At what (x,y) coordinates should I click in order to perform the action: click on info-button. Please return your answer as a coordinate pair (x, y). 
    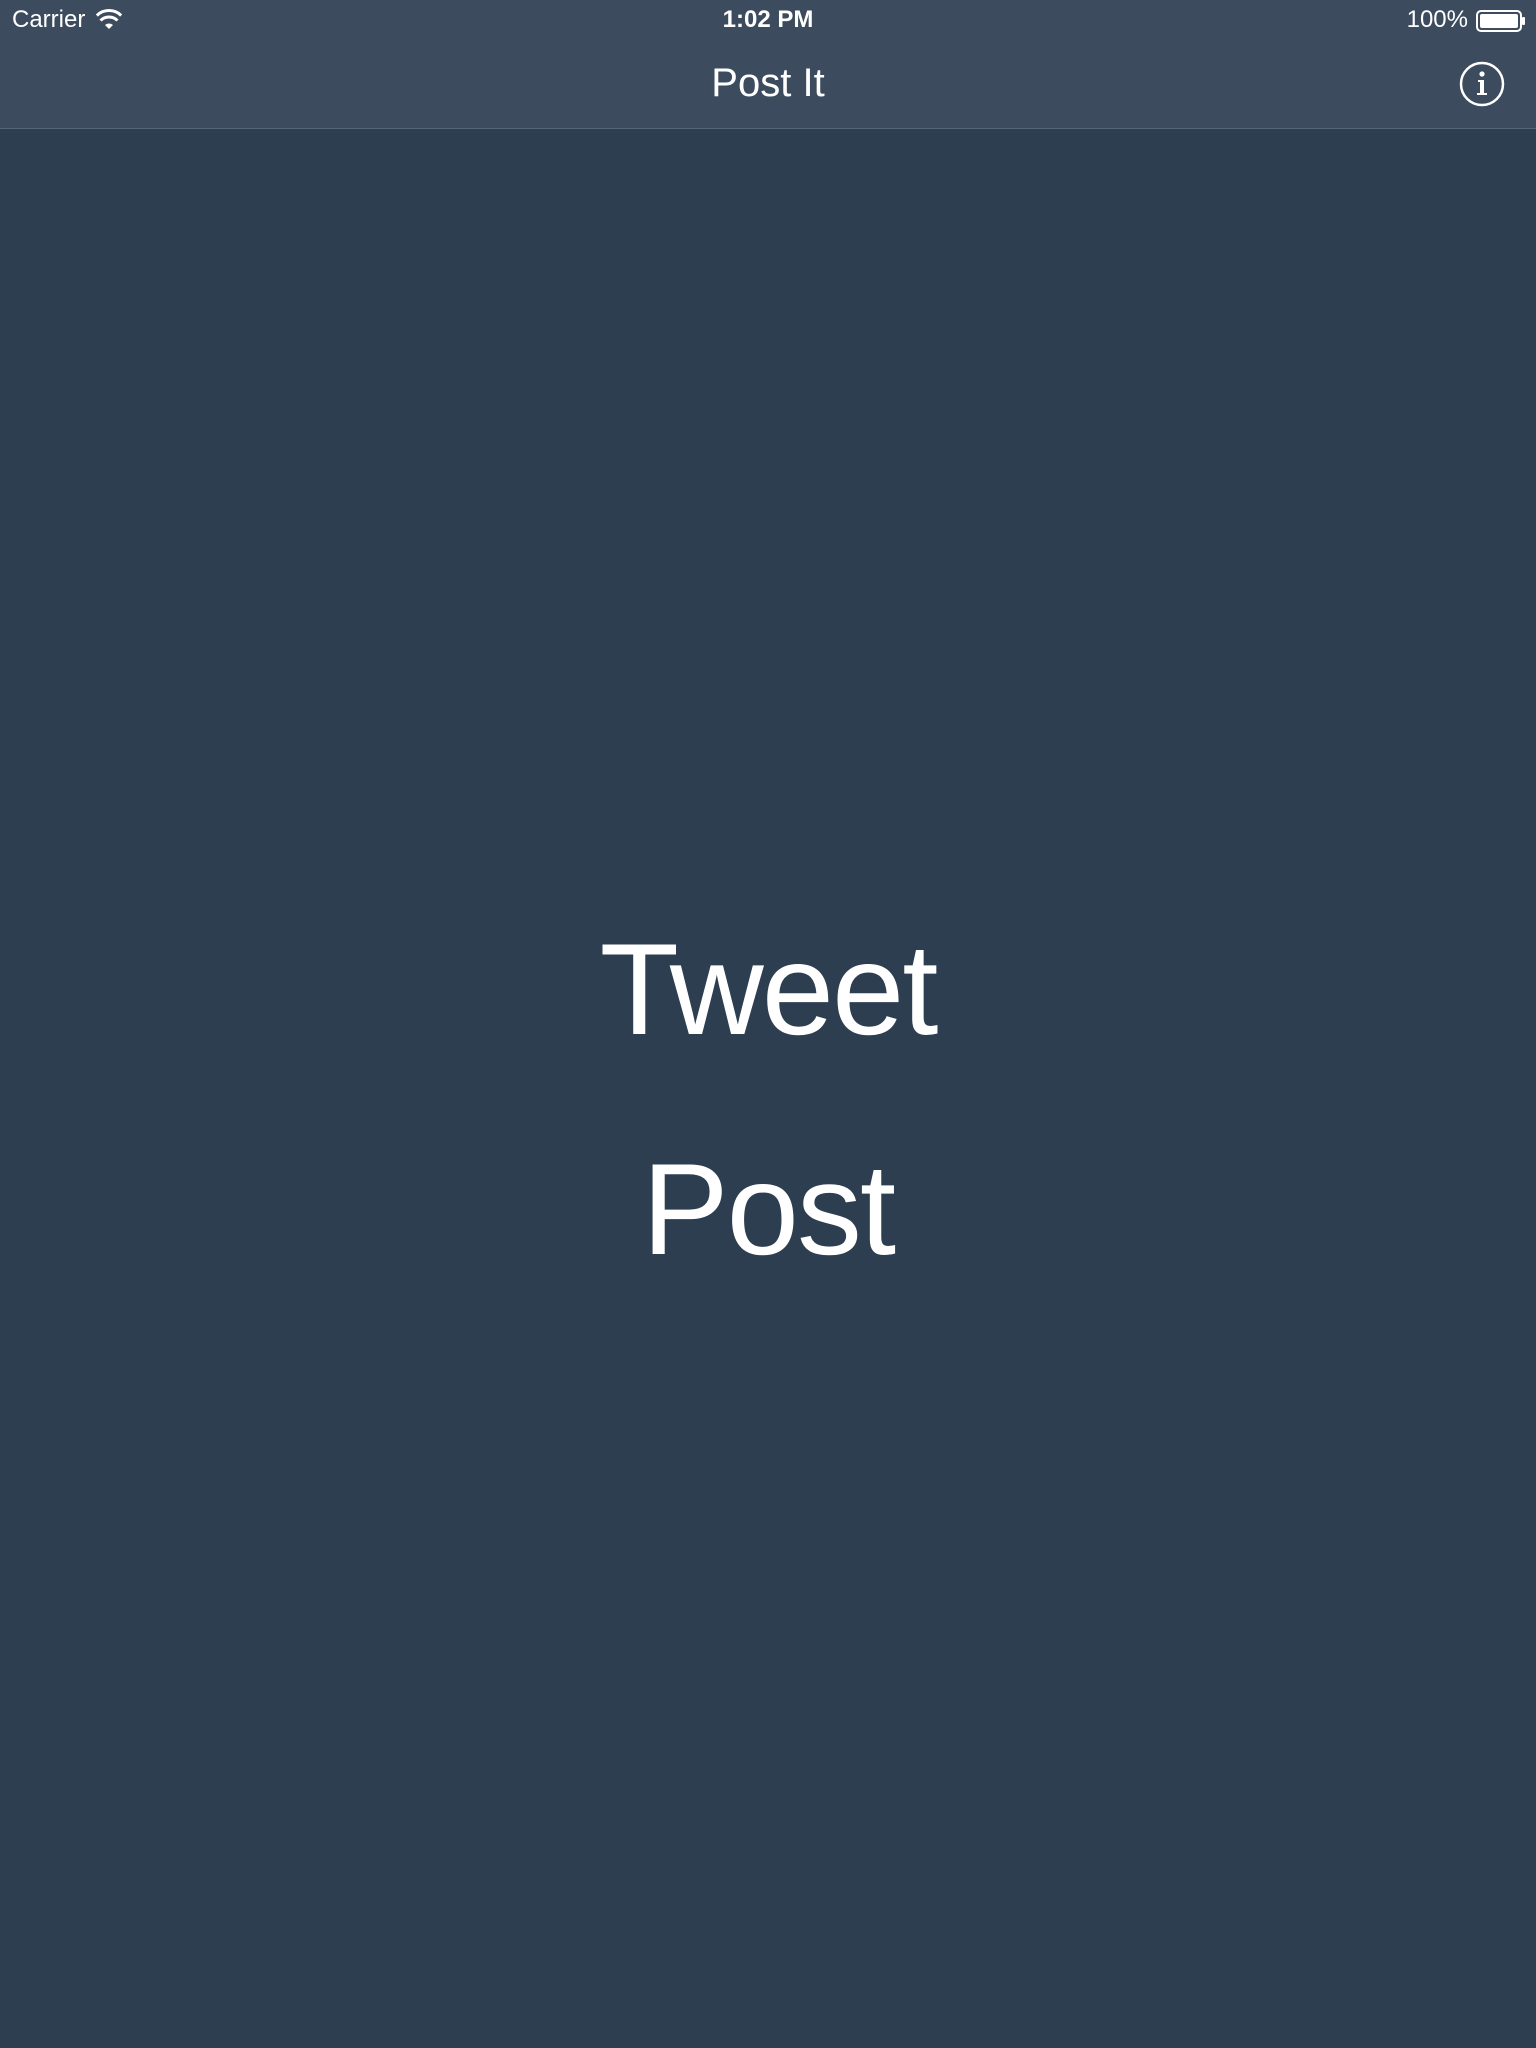
    Looking at the image, I should click on (1482, 84).